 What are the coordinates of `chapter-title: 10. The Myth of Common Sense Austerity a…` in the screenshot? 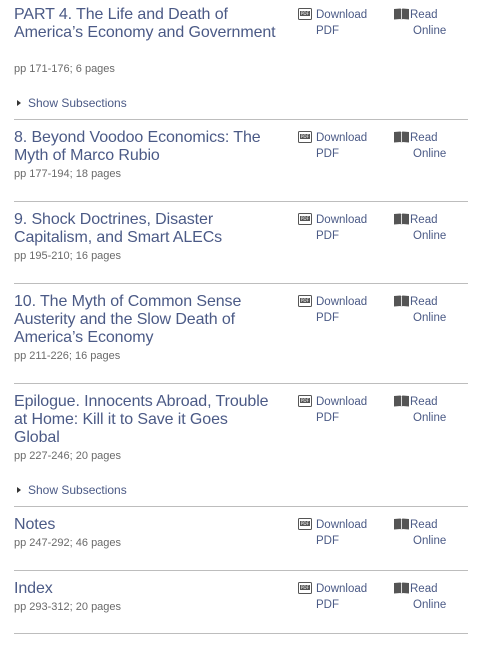 It's located at (145, 320).